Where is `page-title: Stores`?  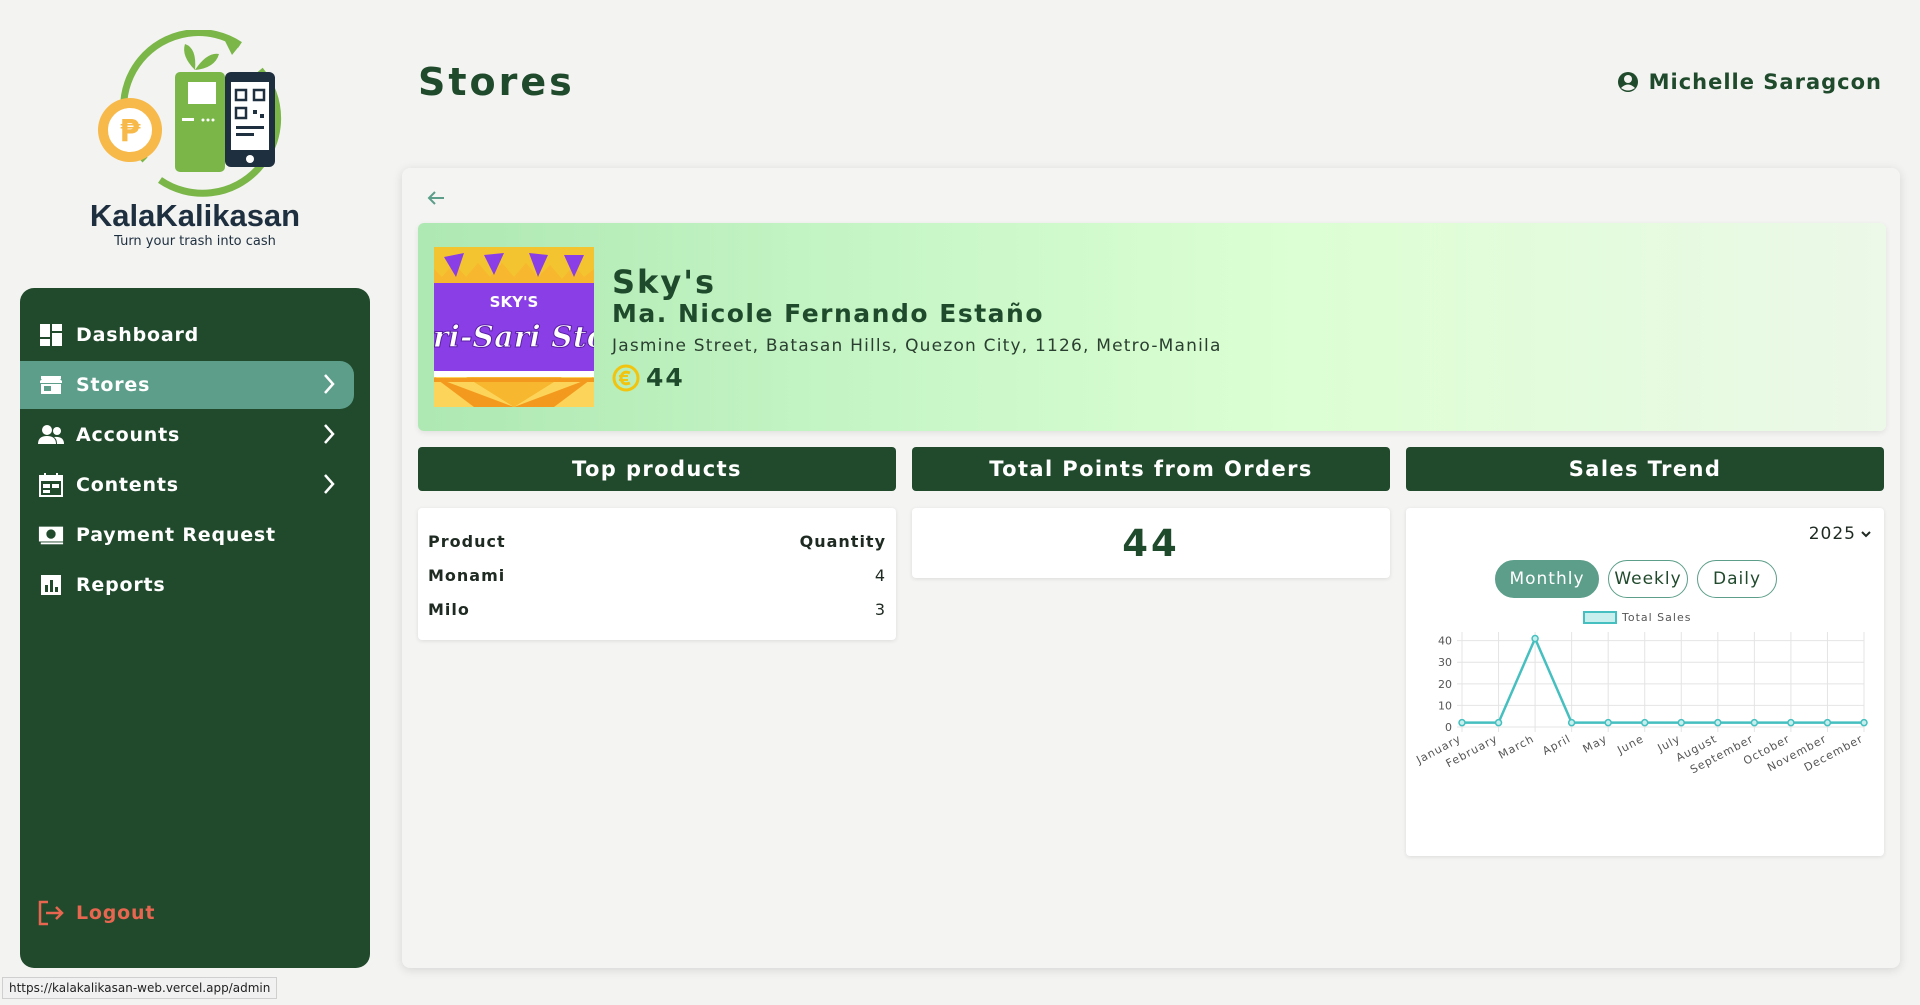 page-title: Stores is located at coordinates (496, 82).